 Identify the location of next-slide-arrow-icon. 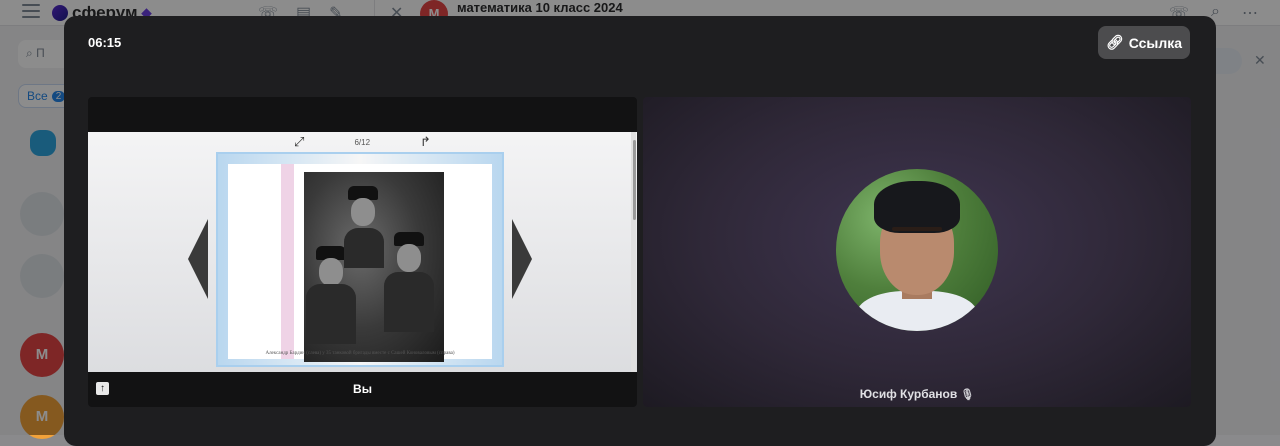
(522, 259).